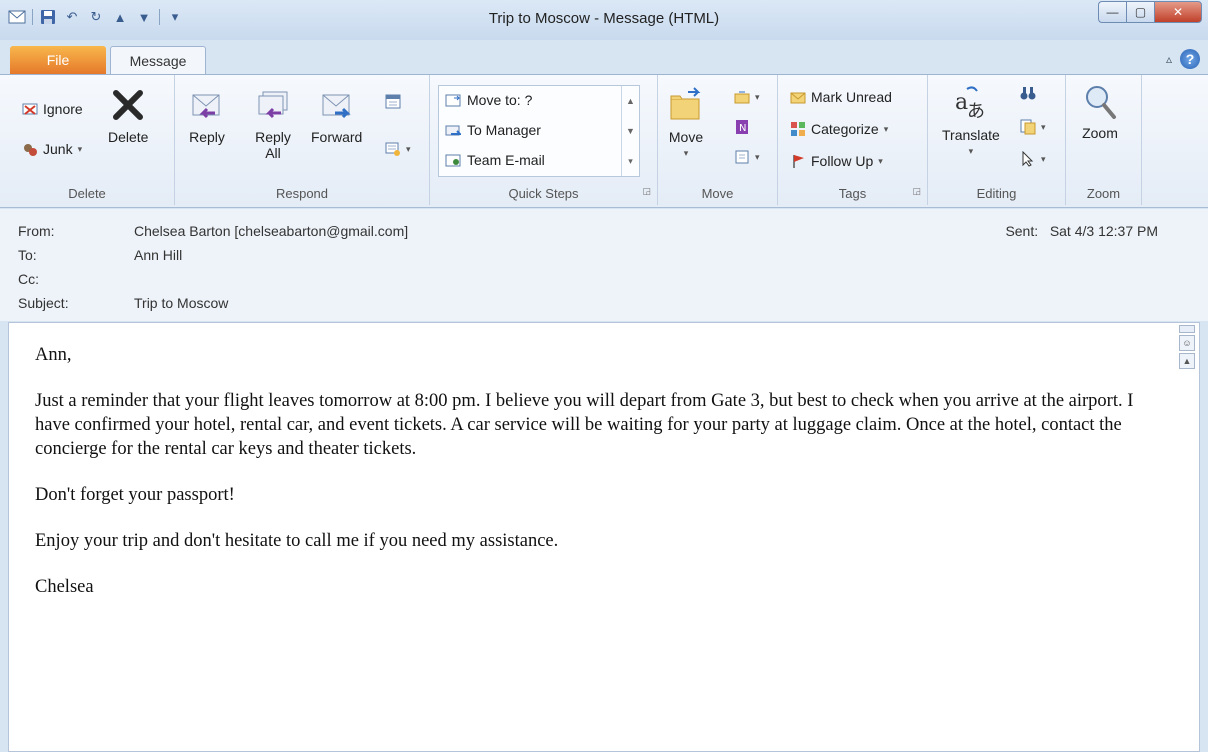 This screenshot has width=1208, height=752. I want to click on onenote-icon: N, so click(742, 127).